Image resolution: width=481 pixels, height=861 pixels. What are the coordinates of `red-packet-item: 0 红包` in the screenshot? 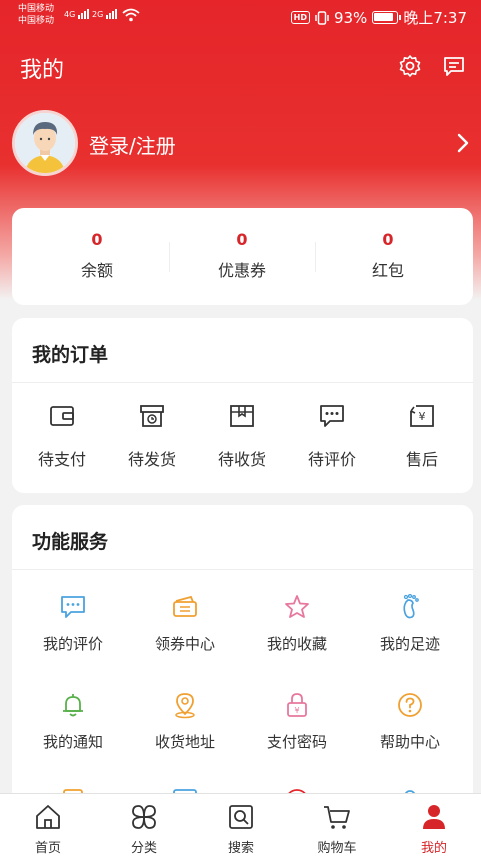 It's located at (388, 255).